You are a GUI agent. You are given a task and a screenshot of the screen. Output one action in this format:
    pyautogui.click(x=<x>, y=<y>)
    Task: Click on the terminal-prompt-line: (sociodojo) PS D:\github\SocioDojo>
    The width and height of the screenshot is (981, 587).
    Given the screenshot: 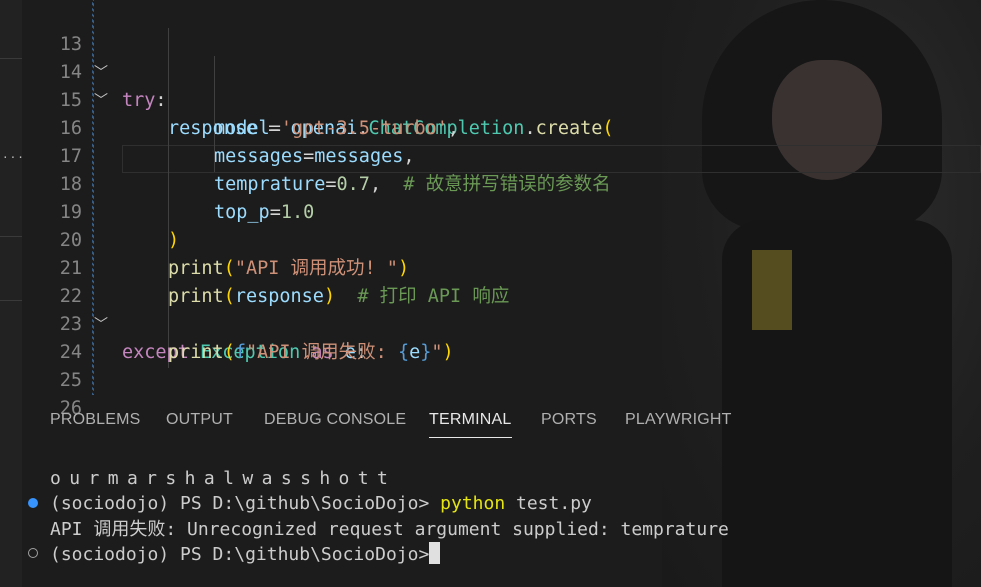 What is the action you would take?
    pyautogui.click(x=245, y=554)
    